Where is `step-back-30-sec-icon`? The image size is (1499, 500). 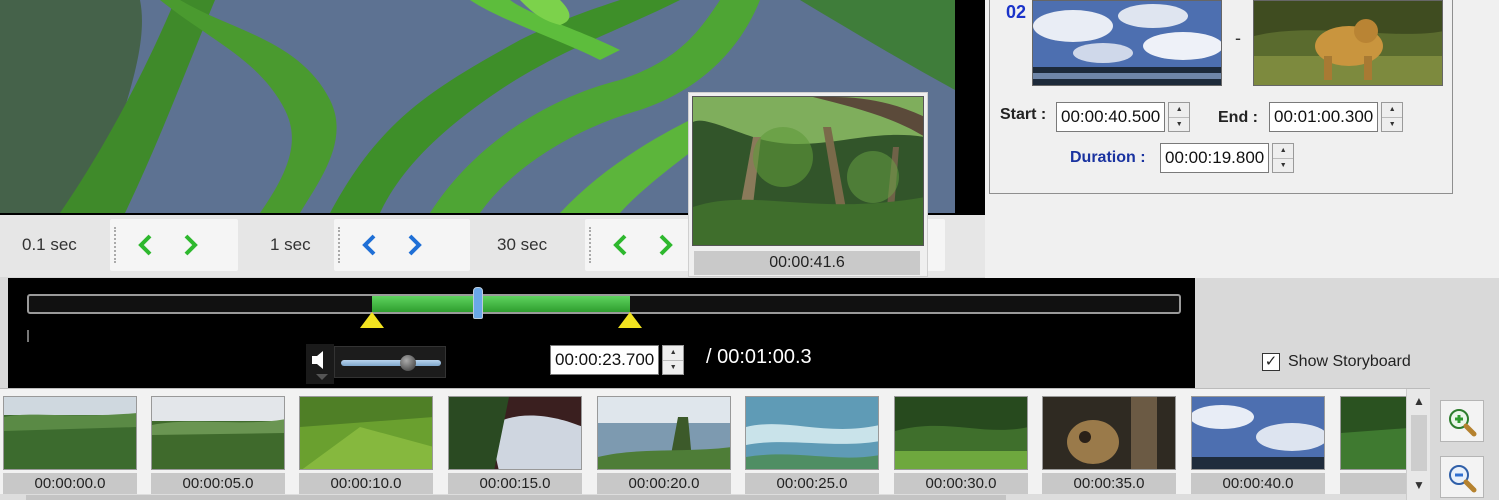 step-back-30-sec-icon is located at coordinates (621, 245).